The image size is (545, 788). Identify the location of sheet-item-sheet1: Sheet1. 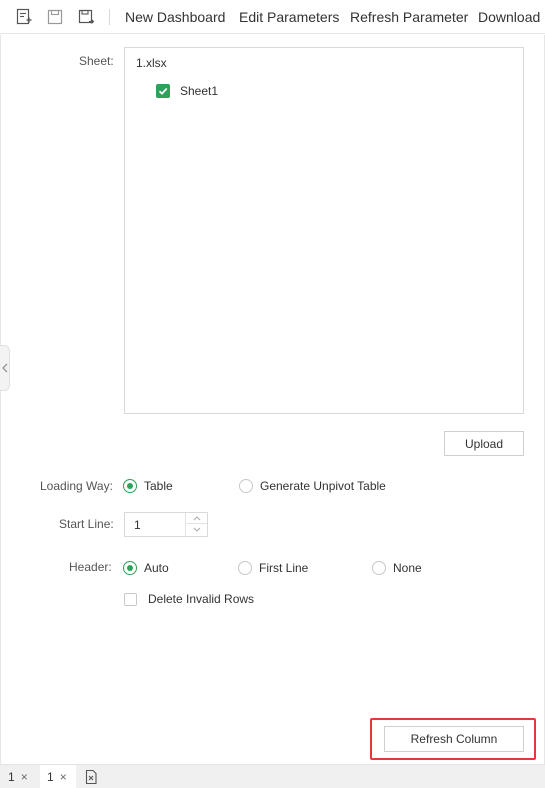
(187, 91).